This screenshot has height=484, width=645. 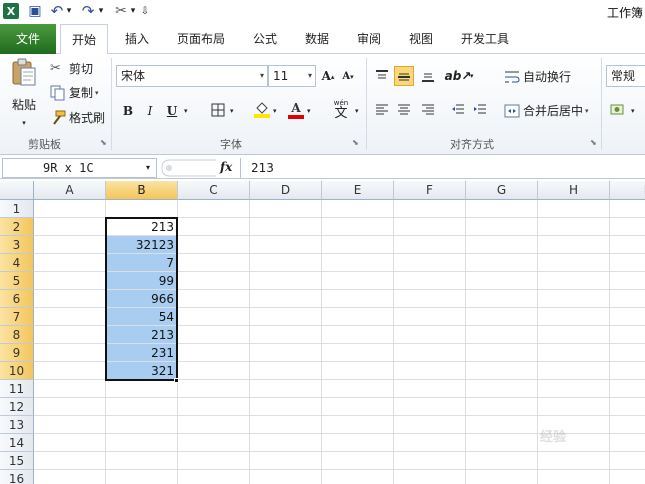 What do you see at coordinates (226, 167) in the screenshot?
I see `insert-function-icon: fx` at bounding box center [226, 167].